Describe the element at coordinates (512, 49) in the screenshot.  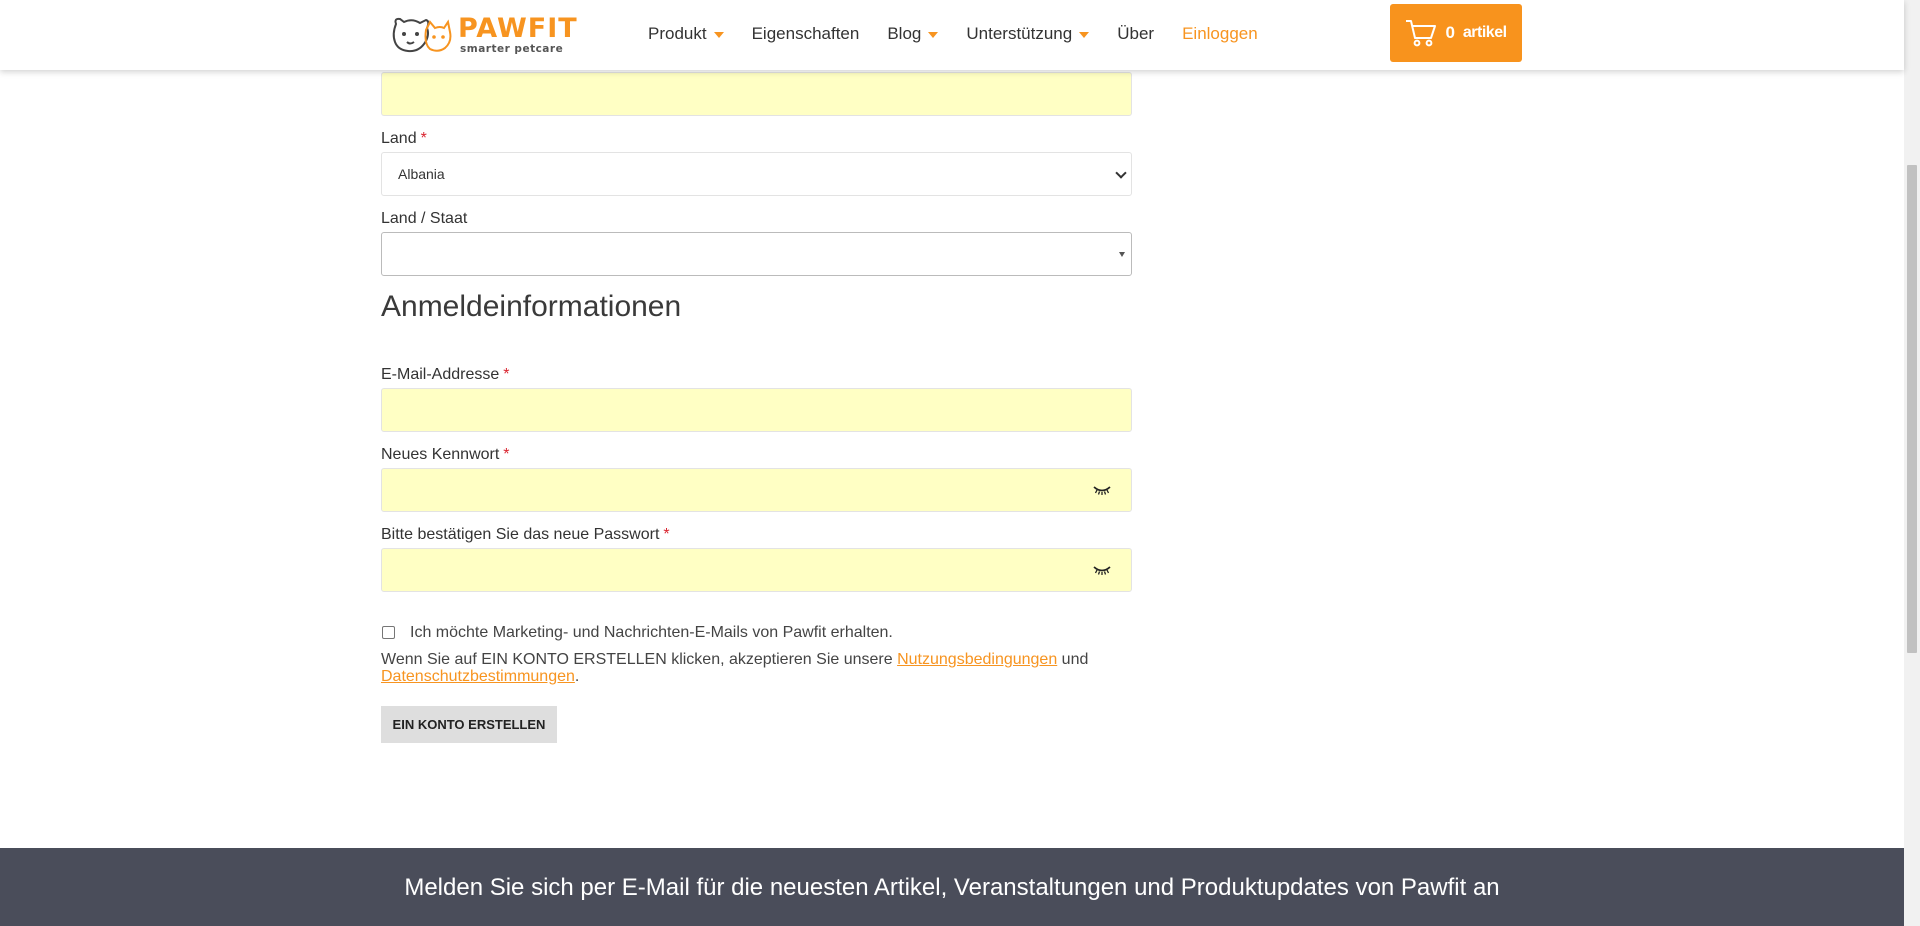
I see `logo-tagline: smarter petcare` at that location.